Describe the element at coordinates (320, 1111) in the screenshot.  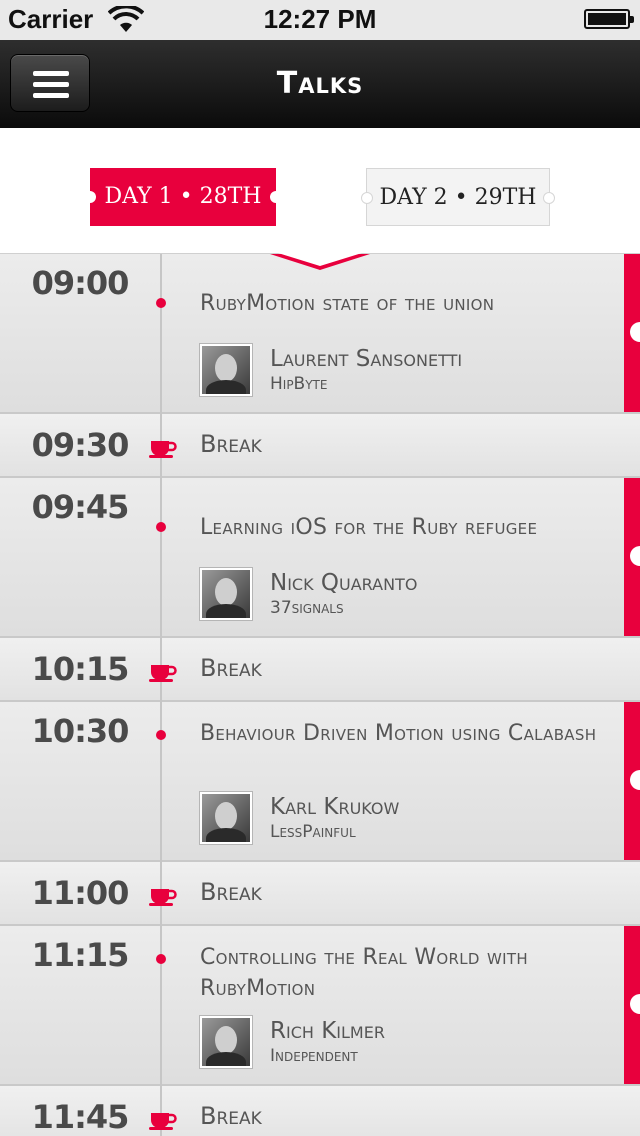
I see `break-row: 11:45 Break` at that location.